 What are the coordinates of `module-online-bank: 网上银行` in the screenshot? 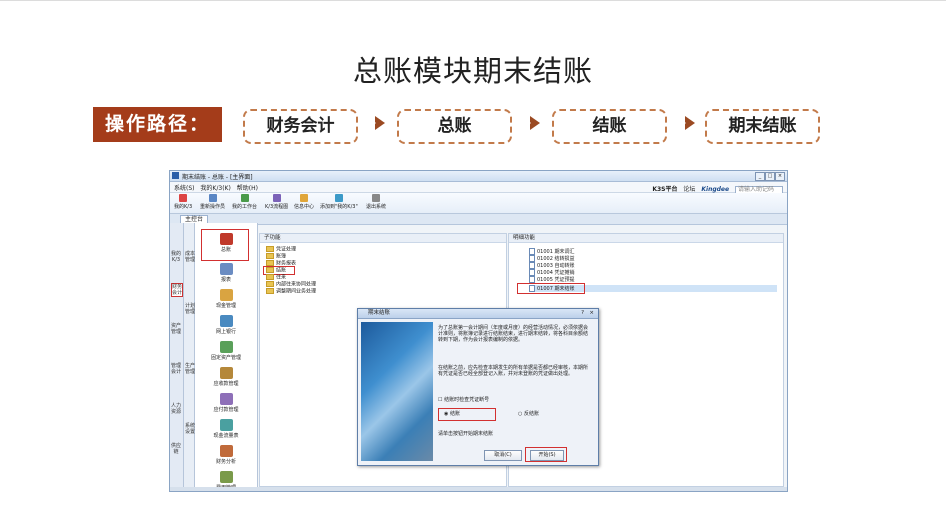 It's located at (226, 325).